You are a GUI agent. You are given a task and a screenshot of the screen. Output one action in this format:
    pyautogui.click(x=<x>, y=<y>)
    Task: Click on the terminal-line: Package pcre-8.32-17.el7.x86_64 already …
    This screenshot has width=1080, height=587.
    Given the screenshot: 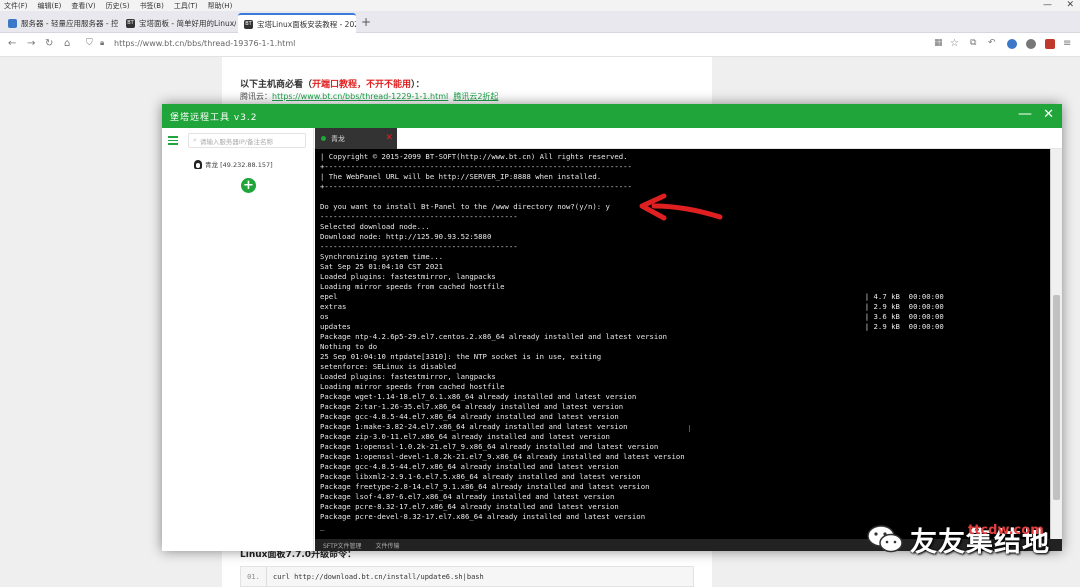 What is the action you would take?
    pyautogui.click(x=469, y=506)
    